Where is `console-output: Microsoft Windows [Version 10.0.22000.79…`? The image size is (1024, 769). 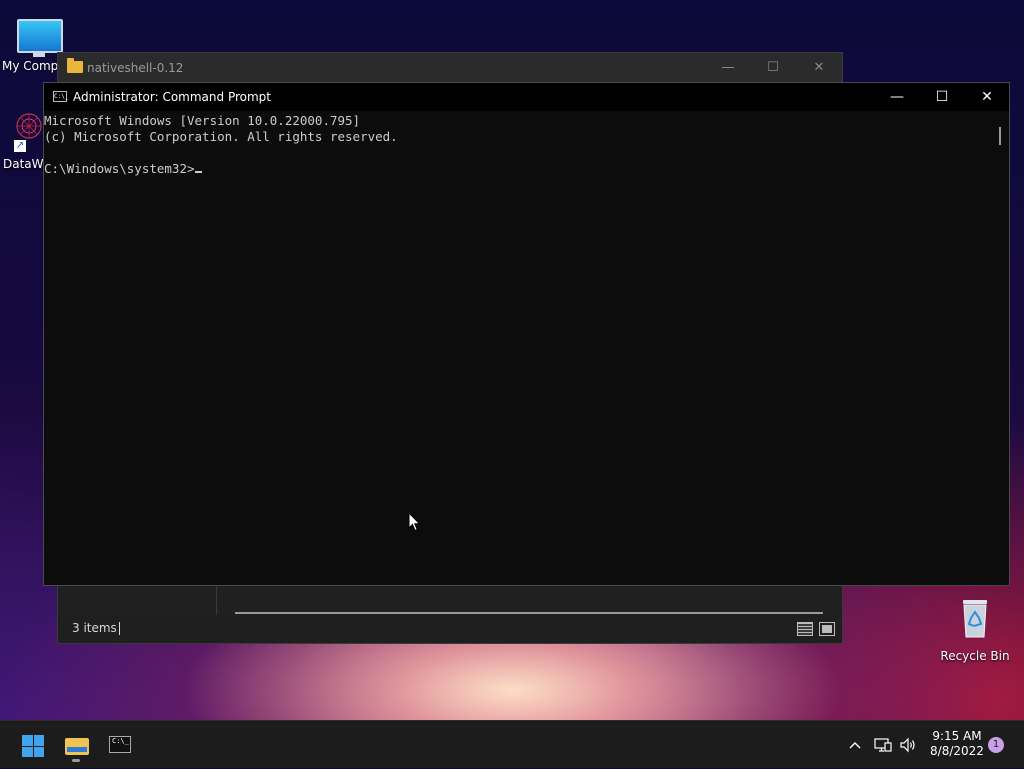
console-output: Microsoft Windows [Version 10.0.22000.79… is located at coordinates (519, 145).